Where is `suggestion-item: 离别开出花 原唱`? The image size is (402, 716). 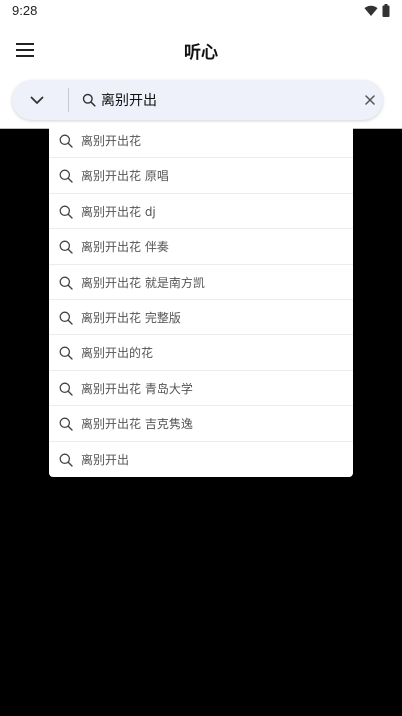 suggestion-item: 离别开出花 原唱 is located at coordinates (201, 176).